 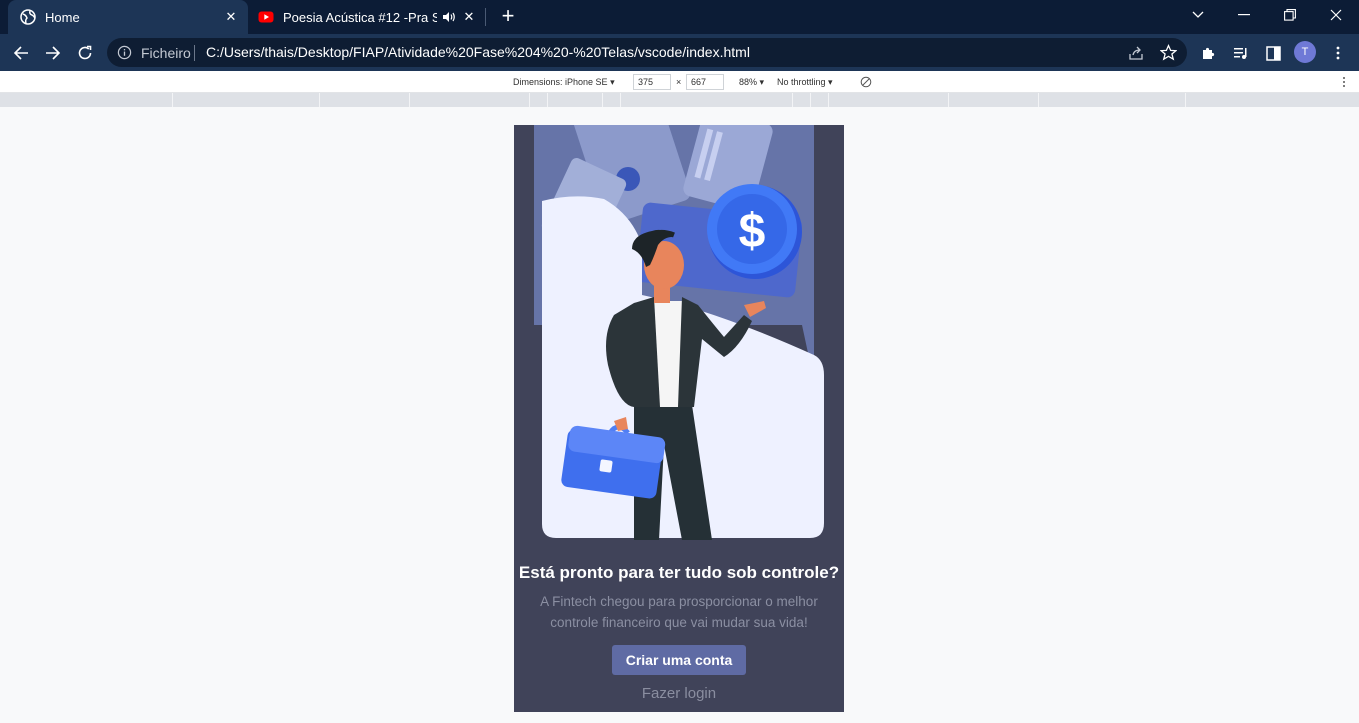 I want to click on page-title: Está pronto para ter tudo sob controle?, so click(x=679, y=572).